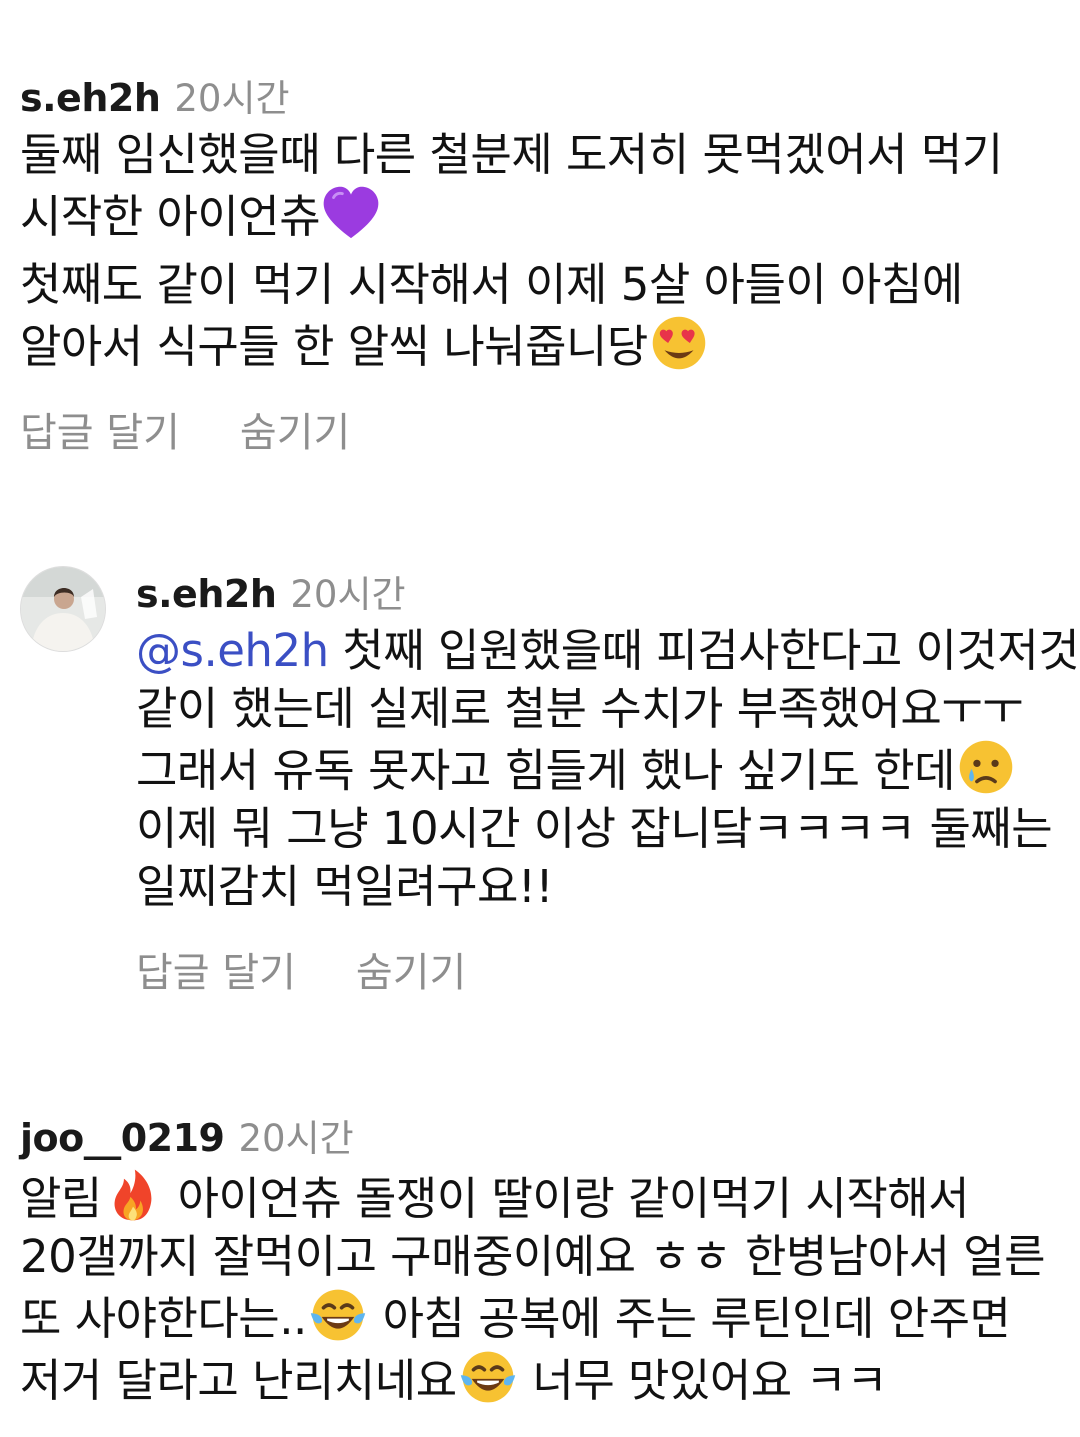 The width and height of the screenshot is (1080, 1437). What do you see at coordinates (703, 1380) in the screenshot?
I see `comment-text-part: 너무 맛있어요 ㅋㅋ` at bounding box center [703, 1380].